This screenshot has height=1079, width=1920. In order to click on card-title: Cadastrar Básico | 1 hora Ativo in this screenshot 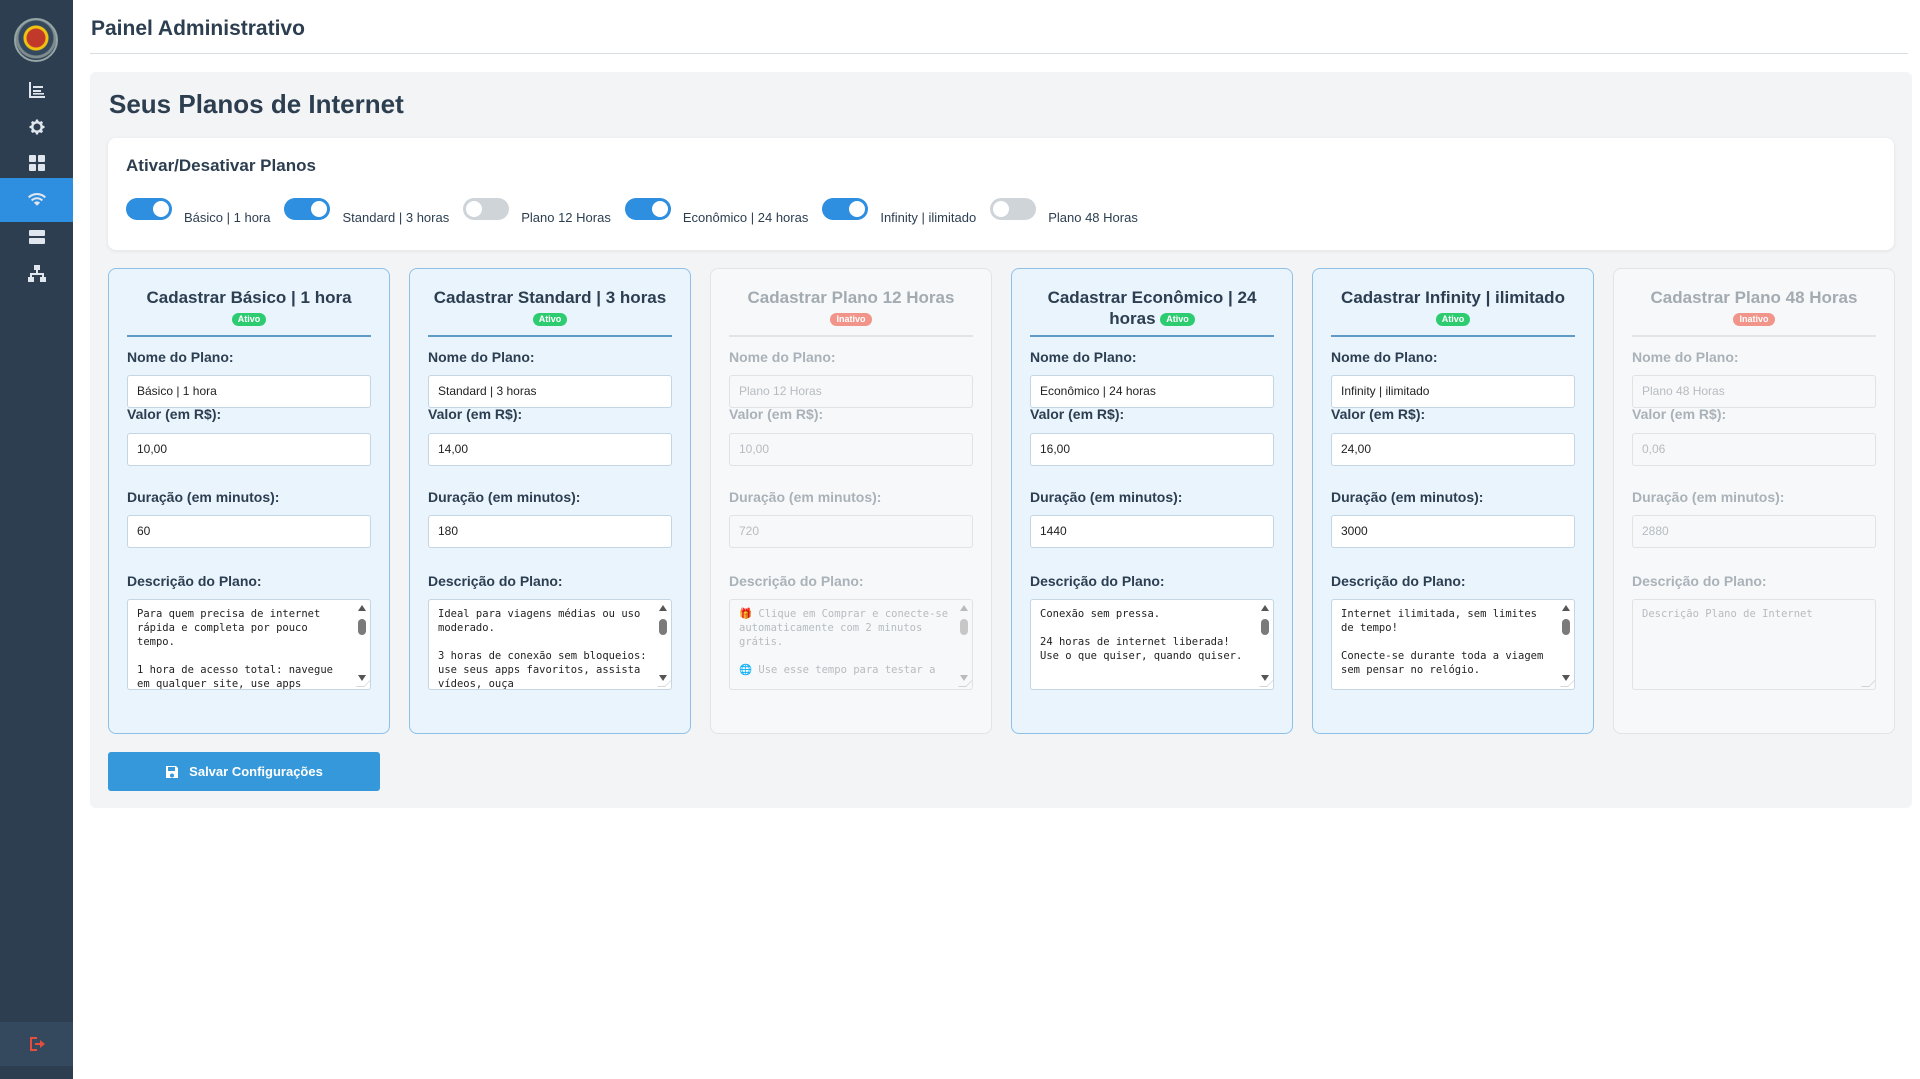, I will do `click(249, 308)`.